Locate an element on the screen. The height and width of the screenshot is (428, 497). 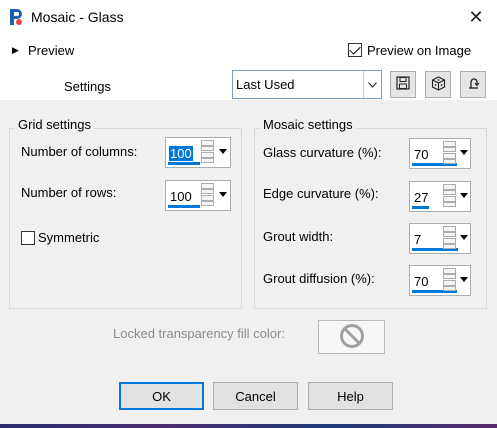
symmetric-checkbox is located at coordinates (28, 238).